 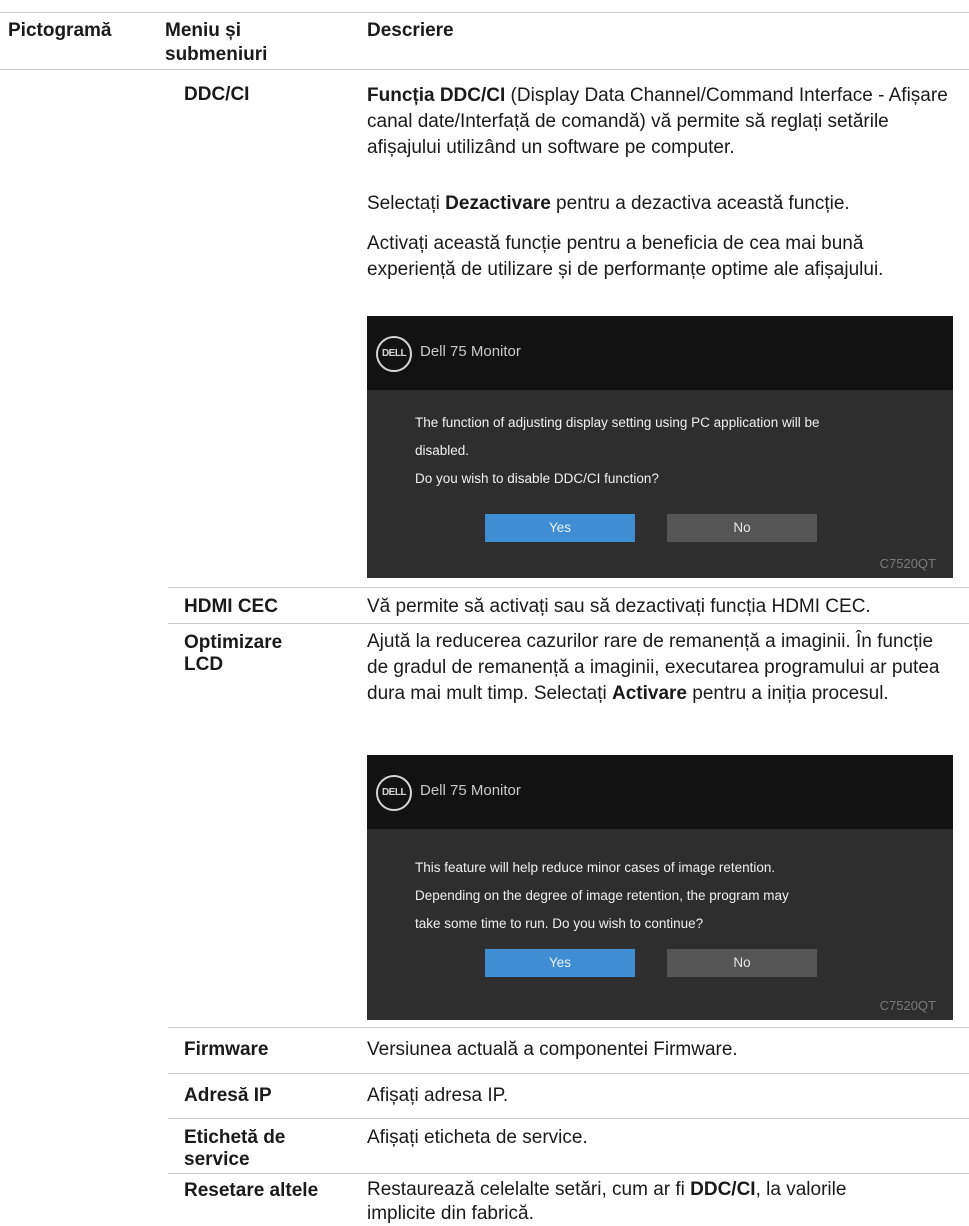 I want to click on reset-desc-pre: Restaurează celelalte setări, cum ar fi, so click(x=529, y=1189).